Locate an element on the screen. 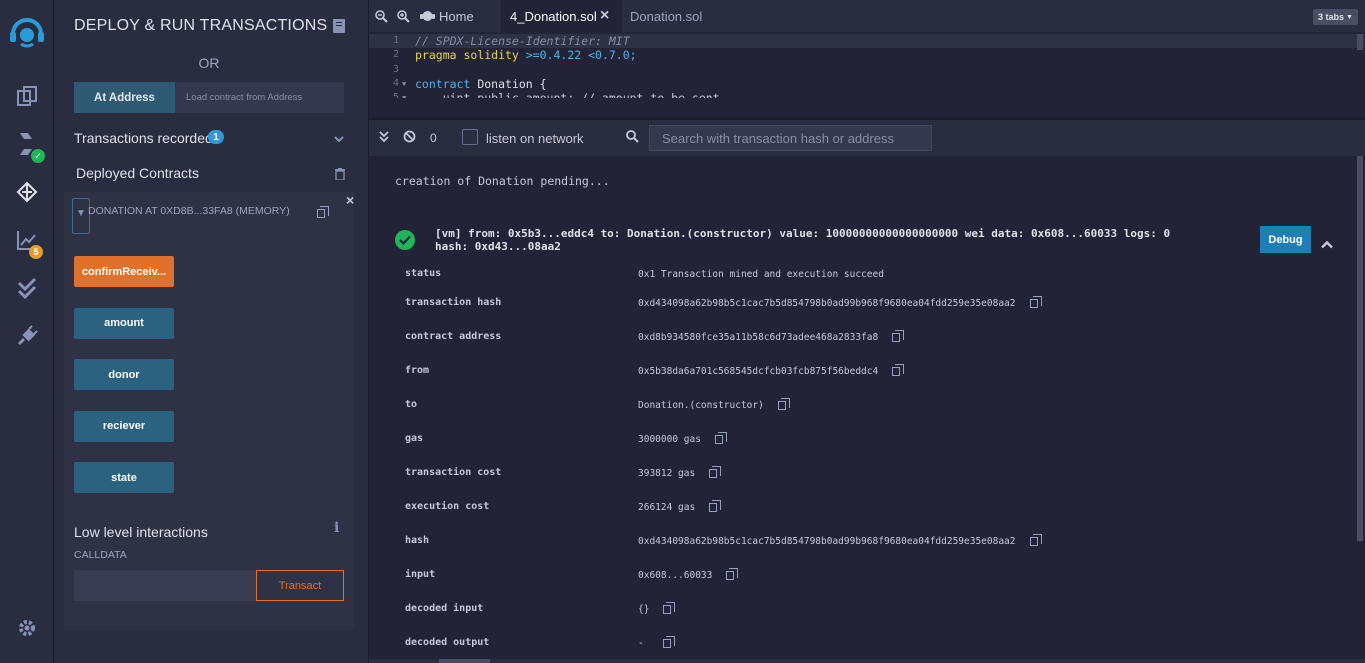 The height and width of the screenshot is (663, 1365). function-button-reciever: reciever is located at coordinates (124, 426).